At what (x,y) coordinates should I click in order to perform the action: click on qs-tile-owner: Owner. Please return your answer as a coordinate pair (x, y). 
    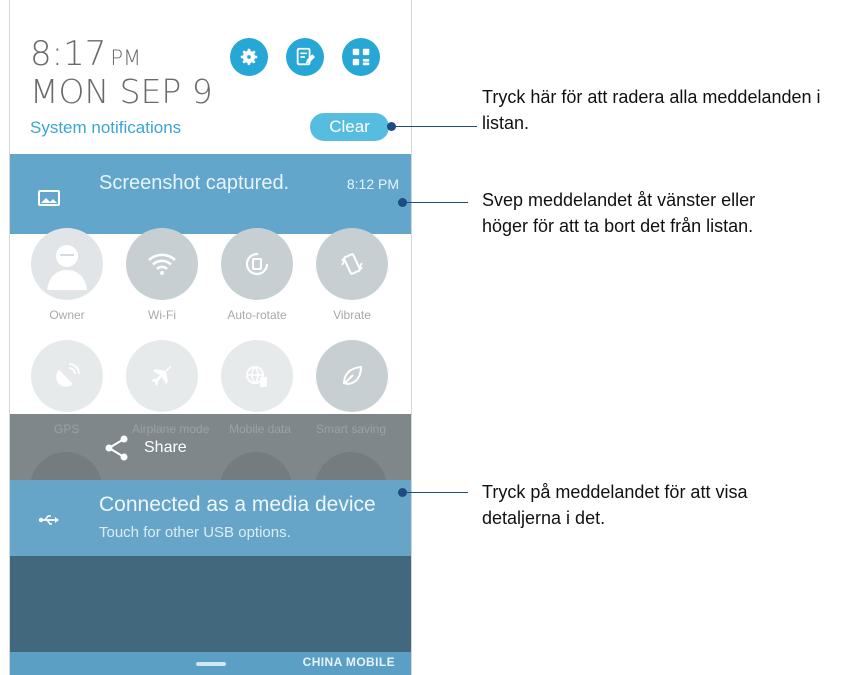
    Looking at the image, I should click on (67, 275).